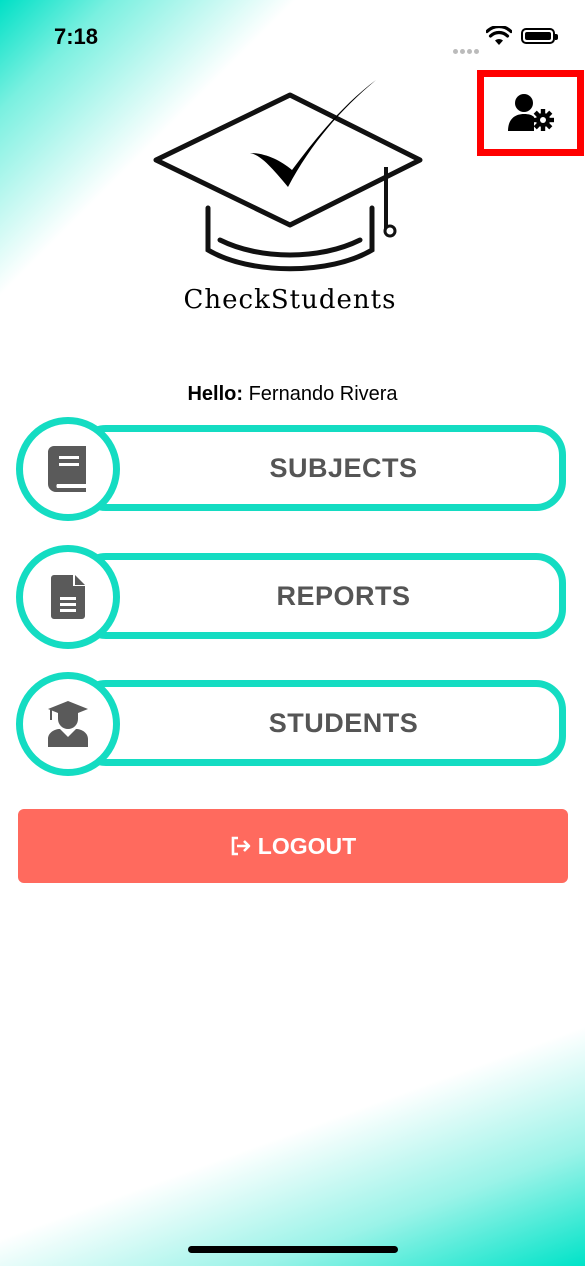  What do you see at coordinates (307, 846) in the screenshot?
I see `logout-label: LOGOUT` at bounding box center [307, 846].